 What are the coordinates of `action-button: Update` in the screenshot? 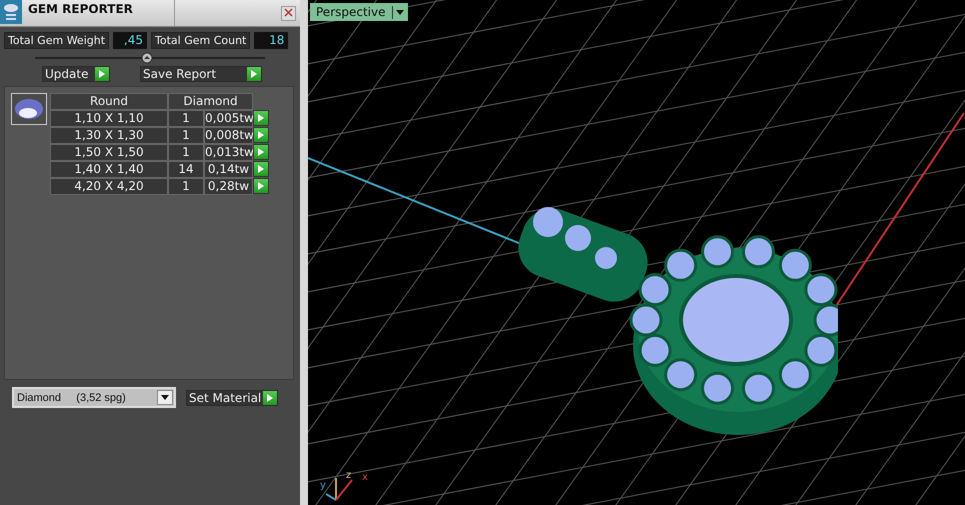 It's located at (76, 74).